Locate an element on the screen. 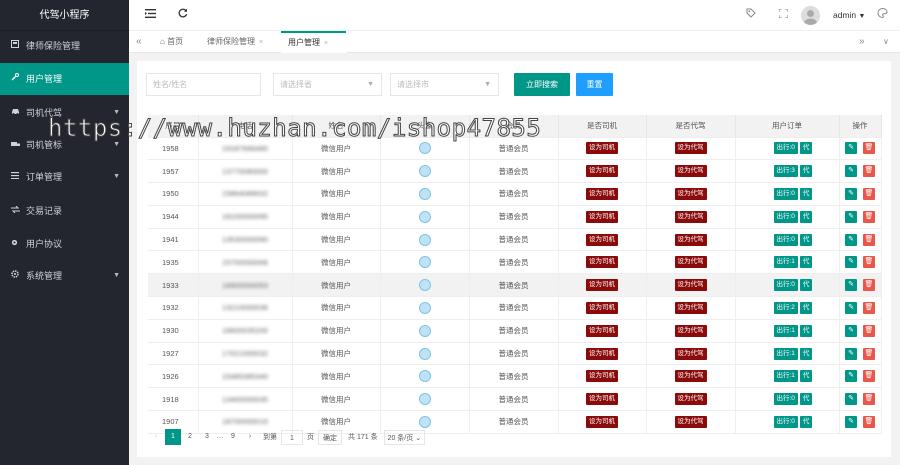  table-row: 1935 15700000066 微信用户 普通会员 设为司机 设为代驾 出行:1 代 ✎ 🗑 is located at coordinates (515, 262).